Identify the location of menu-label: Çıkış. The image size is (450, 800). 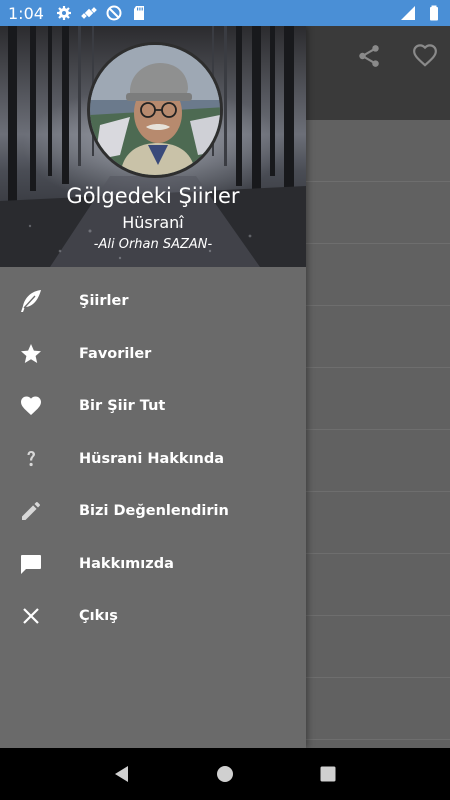
(98, 616).